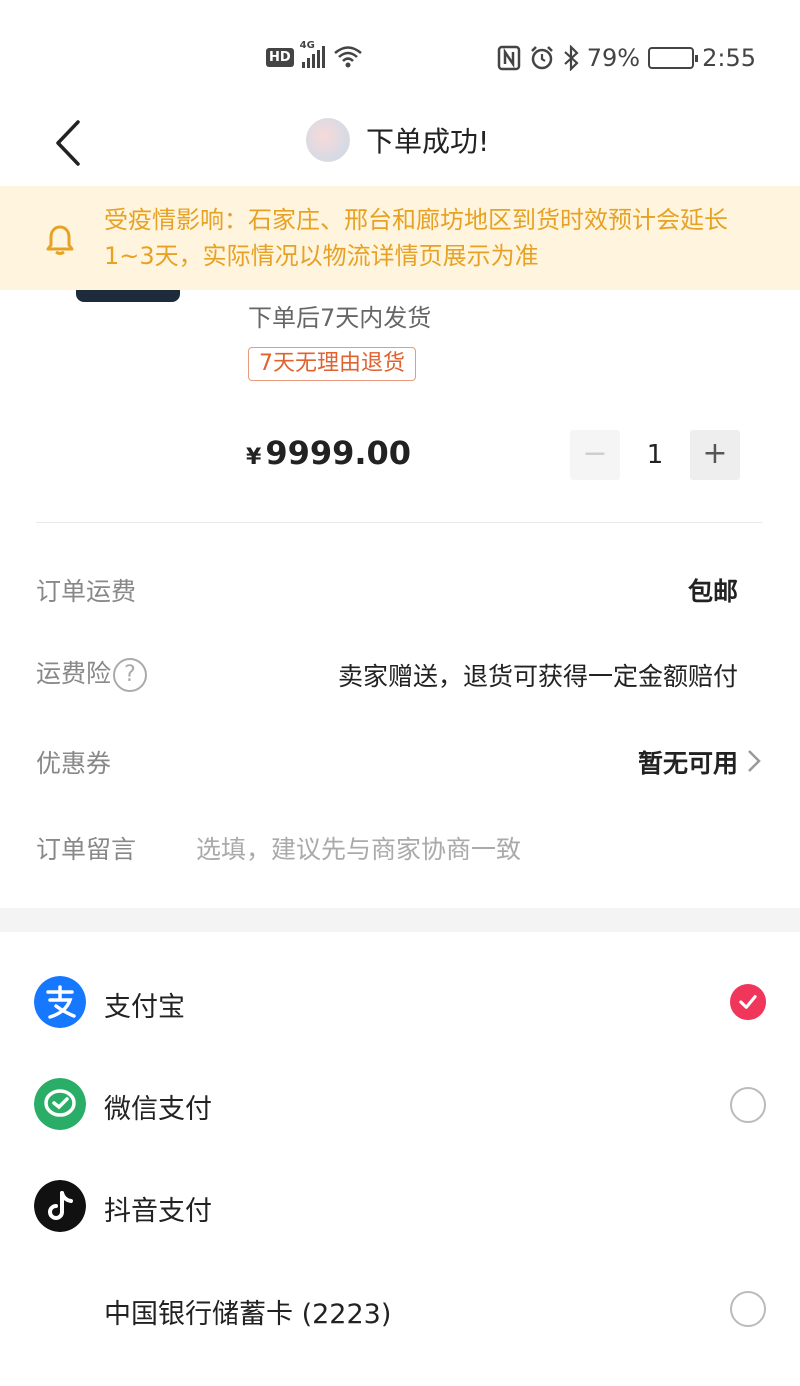 The image size is (800, 1386). What do you see at coordinates (74, 673) in the screenshot?
I see `insurance-label: 运费险` at bounding box center [74, 673].